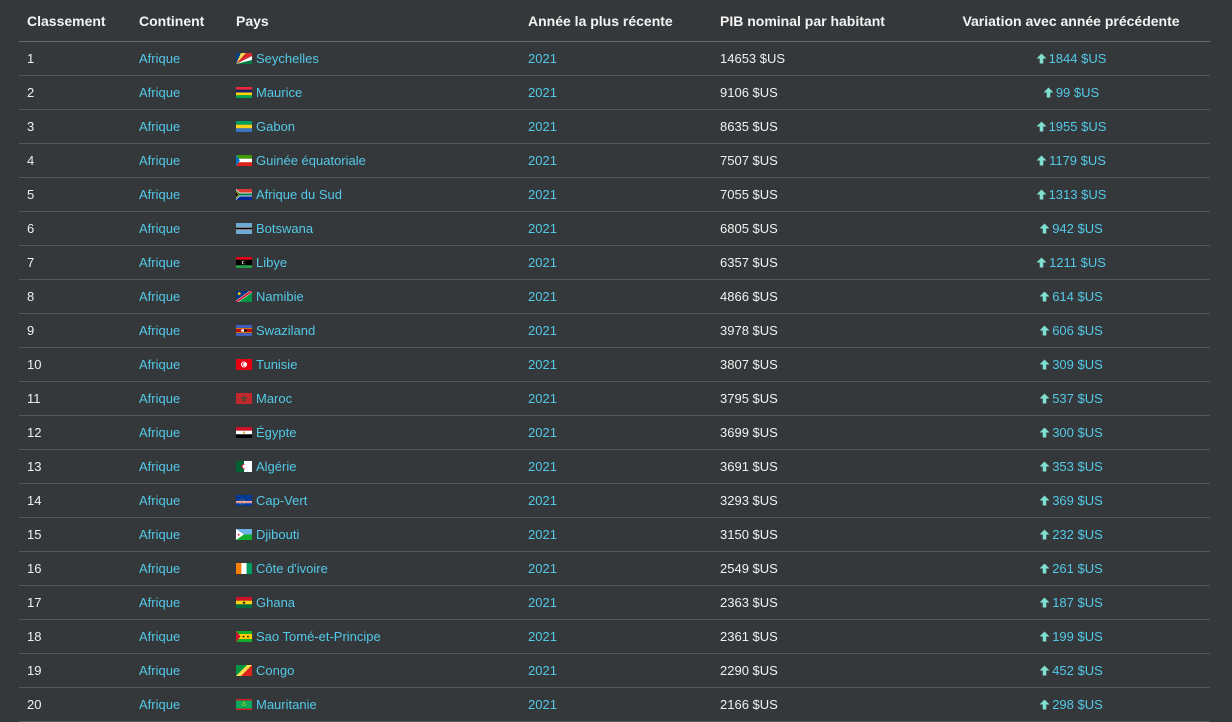  What do you see at coordinates (374, 228) in the screenshot?
I see `country-cell: Botswana` at bounding box center [374, 228].